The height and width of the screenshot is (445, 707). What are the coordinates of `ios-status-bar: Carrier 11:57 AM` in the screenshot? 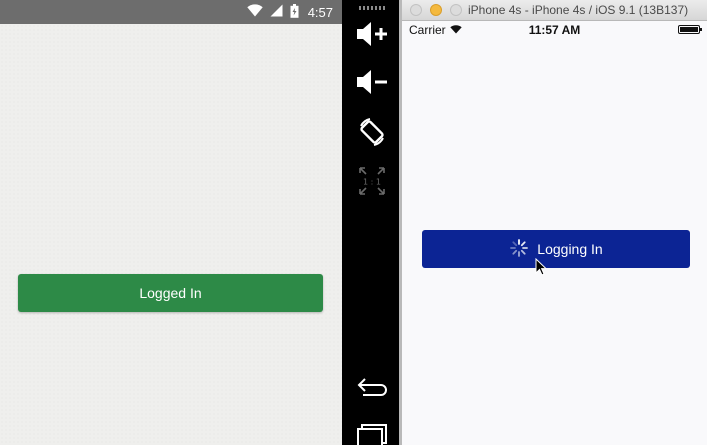 It's located at (554, 30).